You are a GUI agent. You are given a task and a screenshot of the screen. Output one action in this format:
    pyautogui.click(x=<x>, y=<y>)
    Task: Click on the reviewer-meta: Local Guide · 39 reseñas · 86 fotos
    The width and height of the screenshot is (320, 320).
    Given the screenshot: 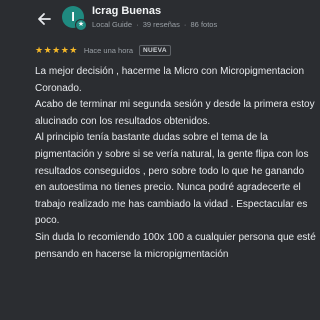 What is the action you would take?
    pyautogui.click(x=155, y=24)
    